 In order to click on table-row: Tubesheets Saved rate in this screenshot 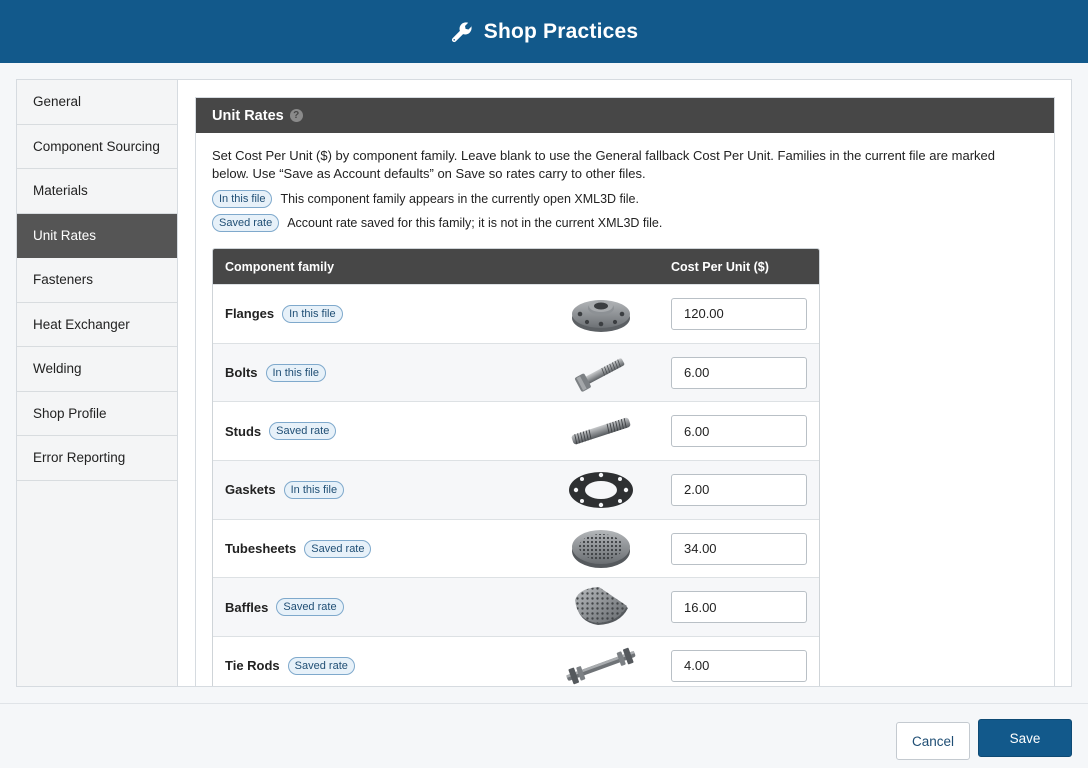, I will do `click(516, 548)`.